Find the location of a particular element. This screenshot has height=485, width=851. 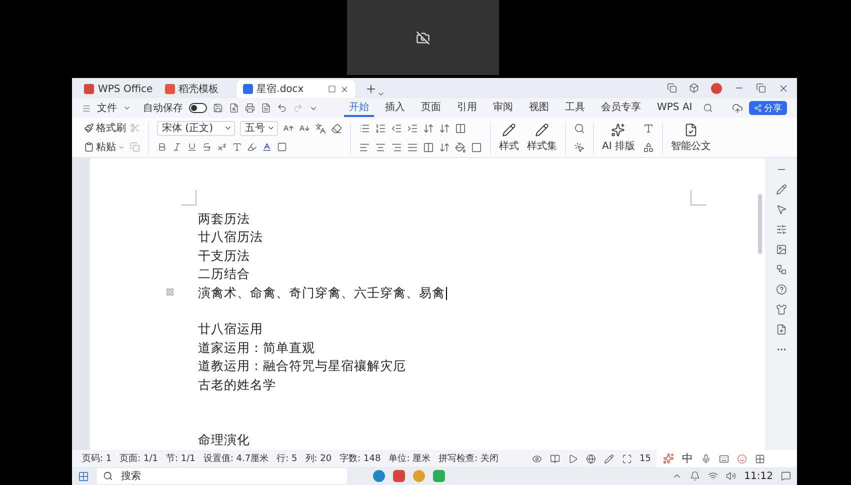

save-icon is located at coordinates (218, 108).